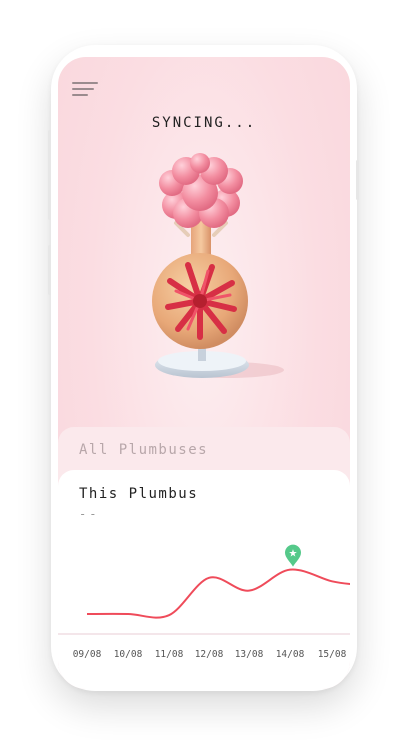 The width and height of the screenshot is (407, 744). I want to click on star-pin-icon: ★, so click(293, 555).